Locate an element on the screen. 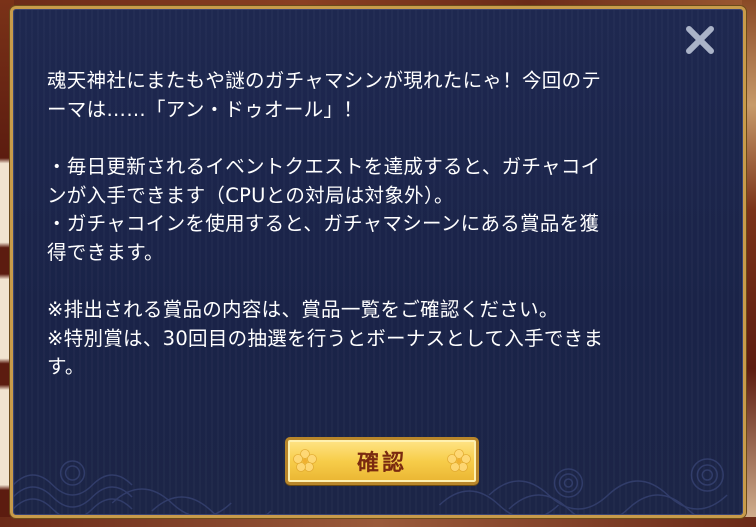 The image size is (756, 527). message-line: ※排出される賞品の内容は、賞品一覧をご確認ください。 is located at coordinates (303, 309).